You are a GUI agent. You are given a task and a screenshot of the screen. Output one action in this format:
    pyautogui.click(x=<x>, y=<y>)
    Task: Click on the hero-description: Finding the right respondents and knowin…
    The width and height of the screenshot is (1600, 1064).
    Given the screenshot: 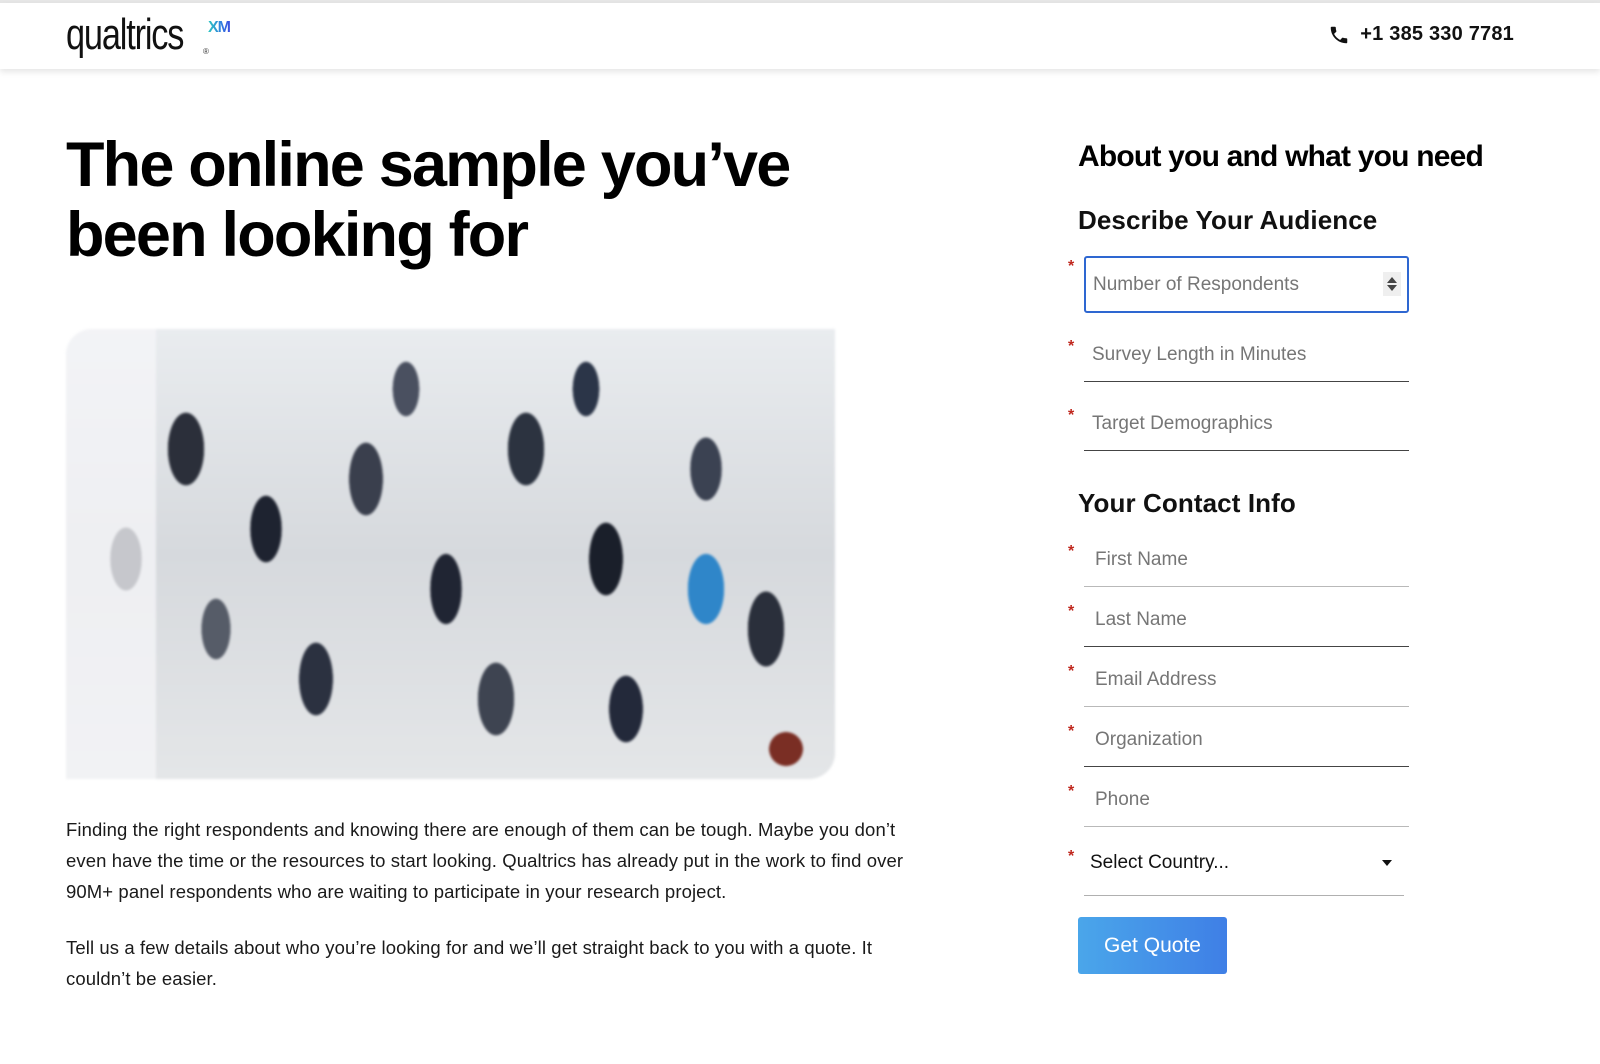 What is the action you would take?
    pyautogui.click(x=486, y=904)
    